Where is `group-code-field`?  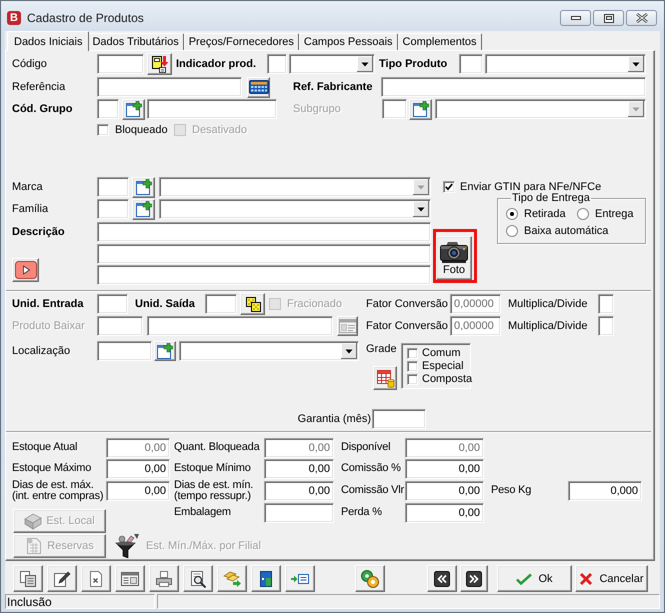 group-code-field is located at coordinates (108, 109).